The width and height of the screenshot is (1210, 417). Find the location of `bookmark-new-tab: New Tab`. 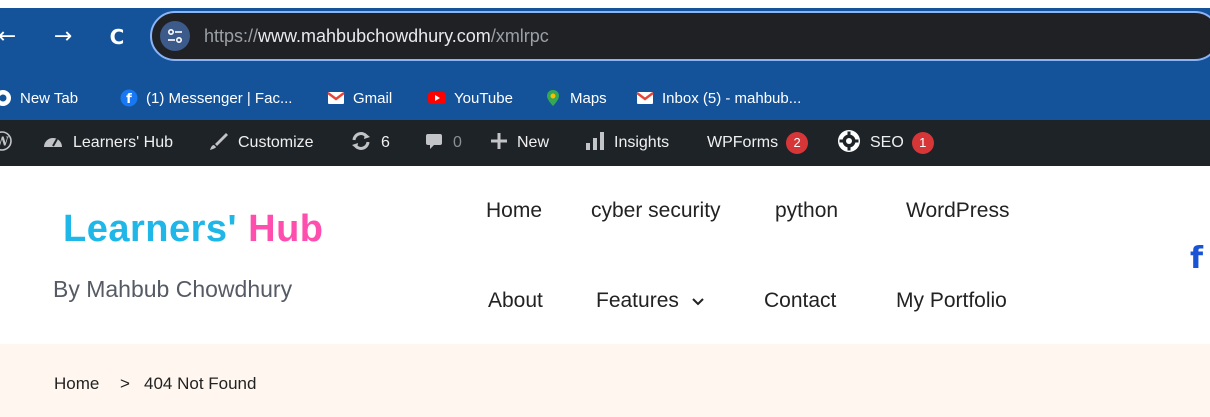

bookmark-new-tab: New Tab is located at coordinates (39, 98).